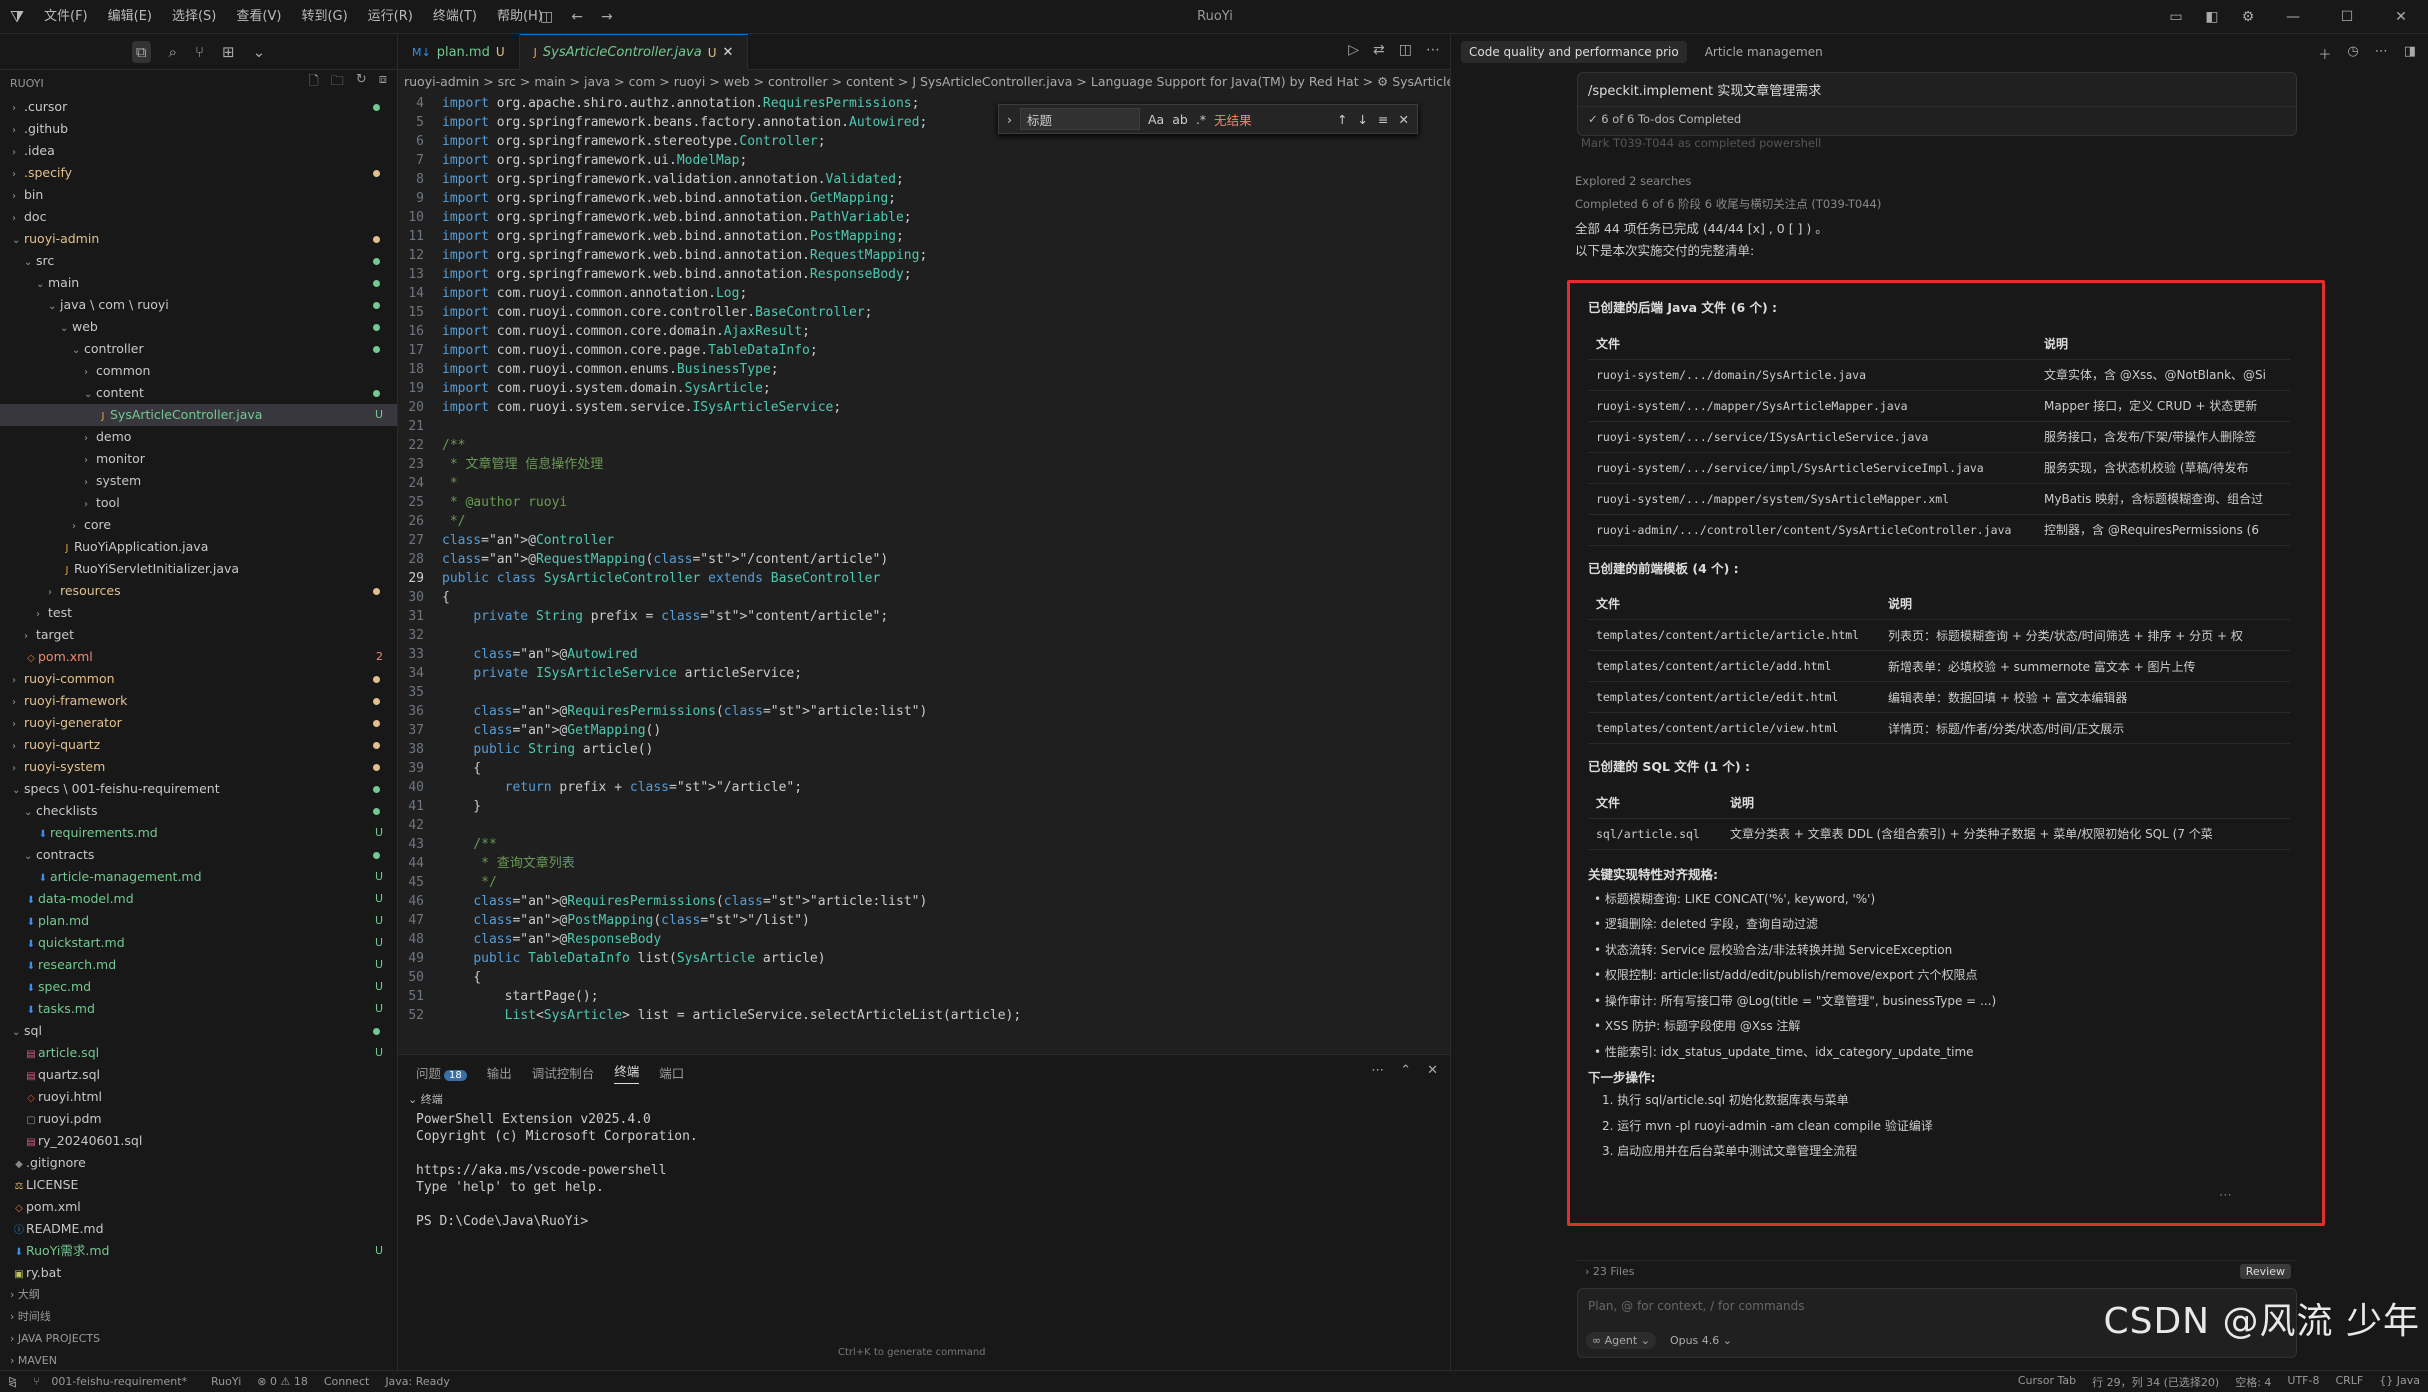  I want to click on status-item: UTF-8, so click(2303, 1382).